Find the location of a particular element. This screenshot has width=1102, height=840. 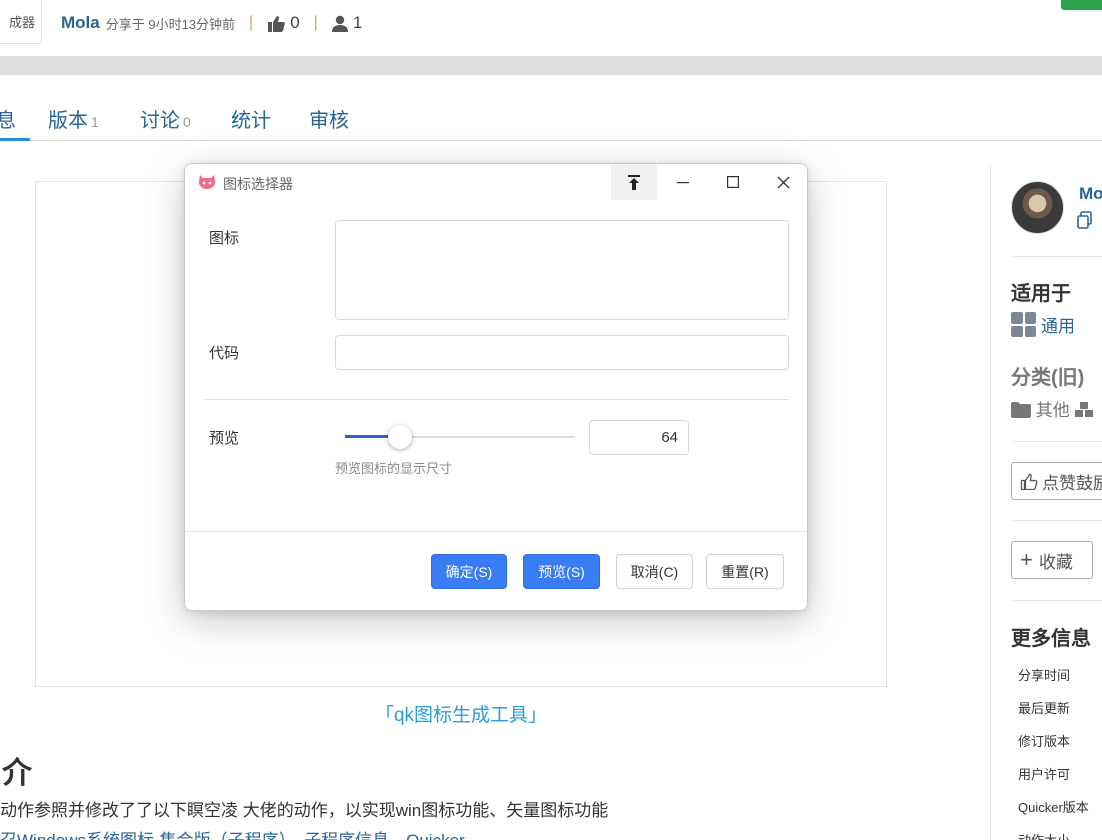

tab-review: 审核 is located at coordinates (329, 118).